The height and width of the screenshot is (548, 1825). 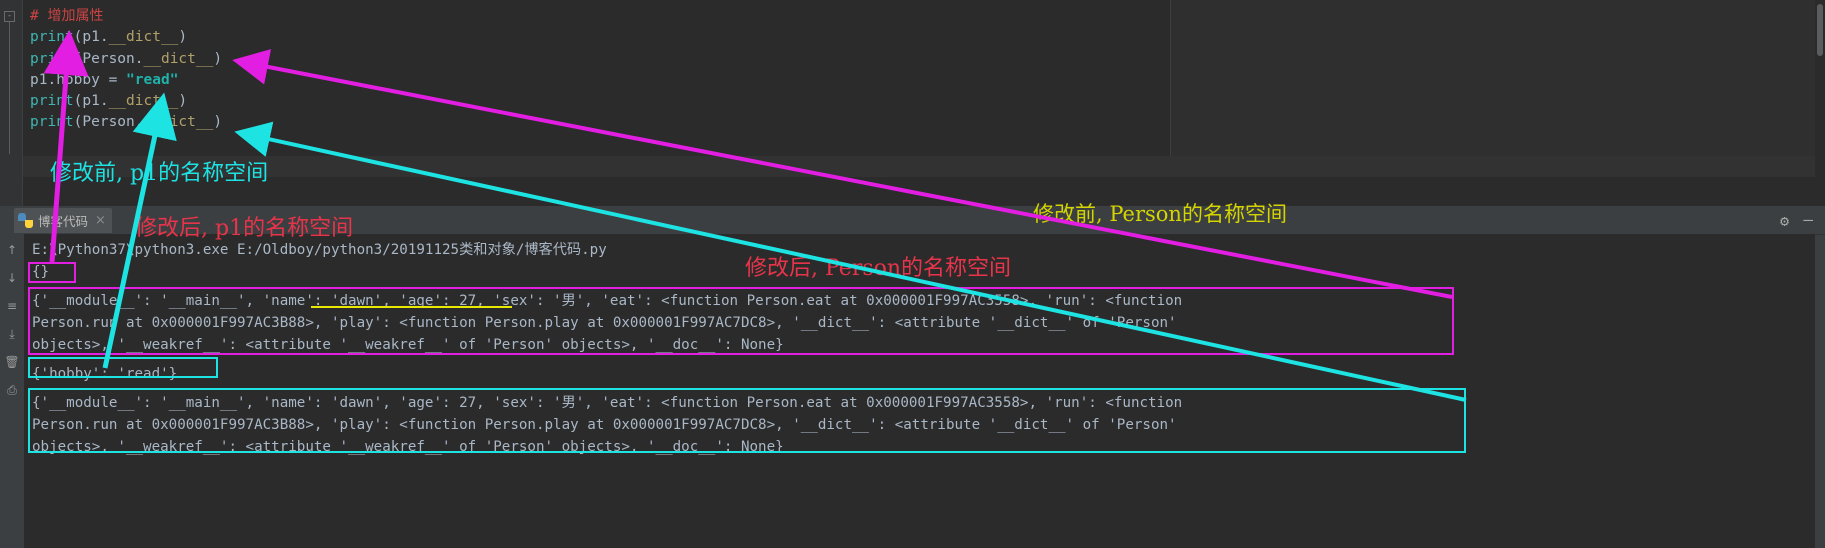 What do you see at coordinates (12, 306) in the screenshot?
I see `run-side-icon-2: ≡` at bounding box center [12, 306].